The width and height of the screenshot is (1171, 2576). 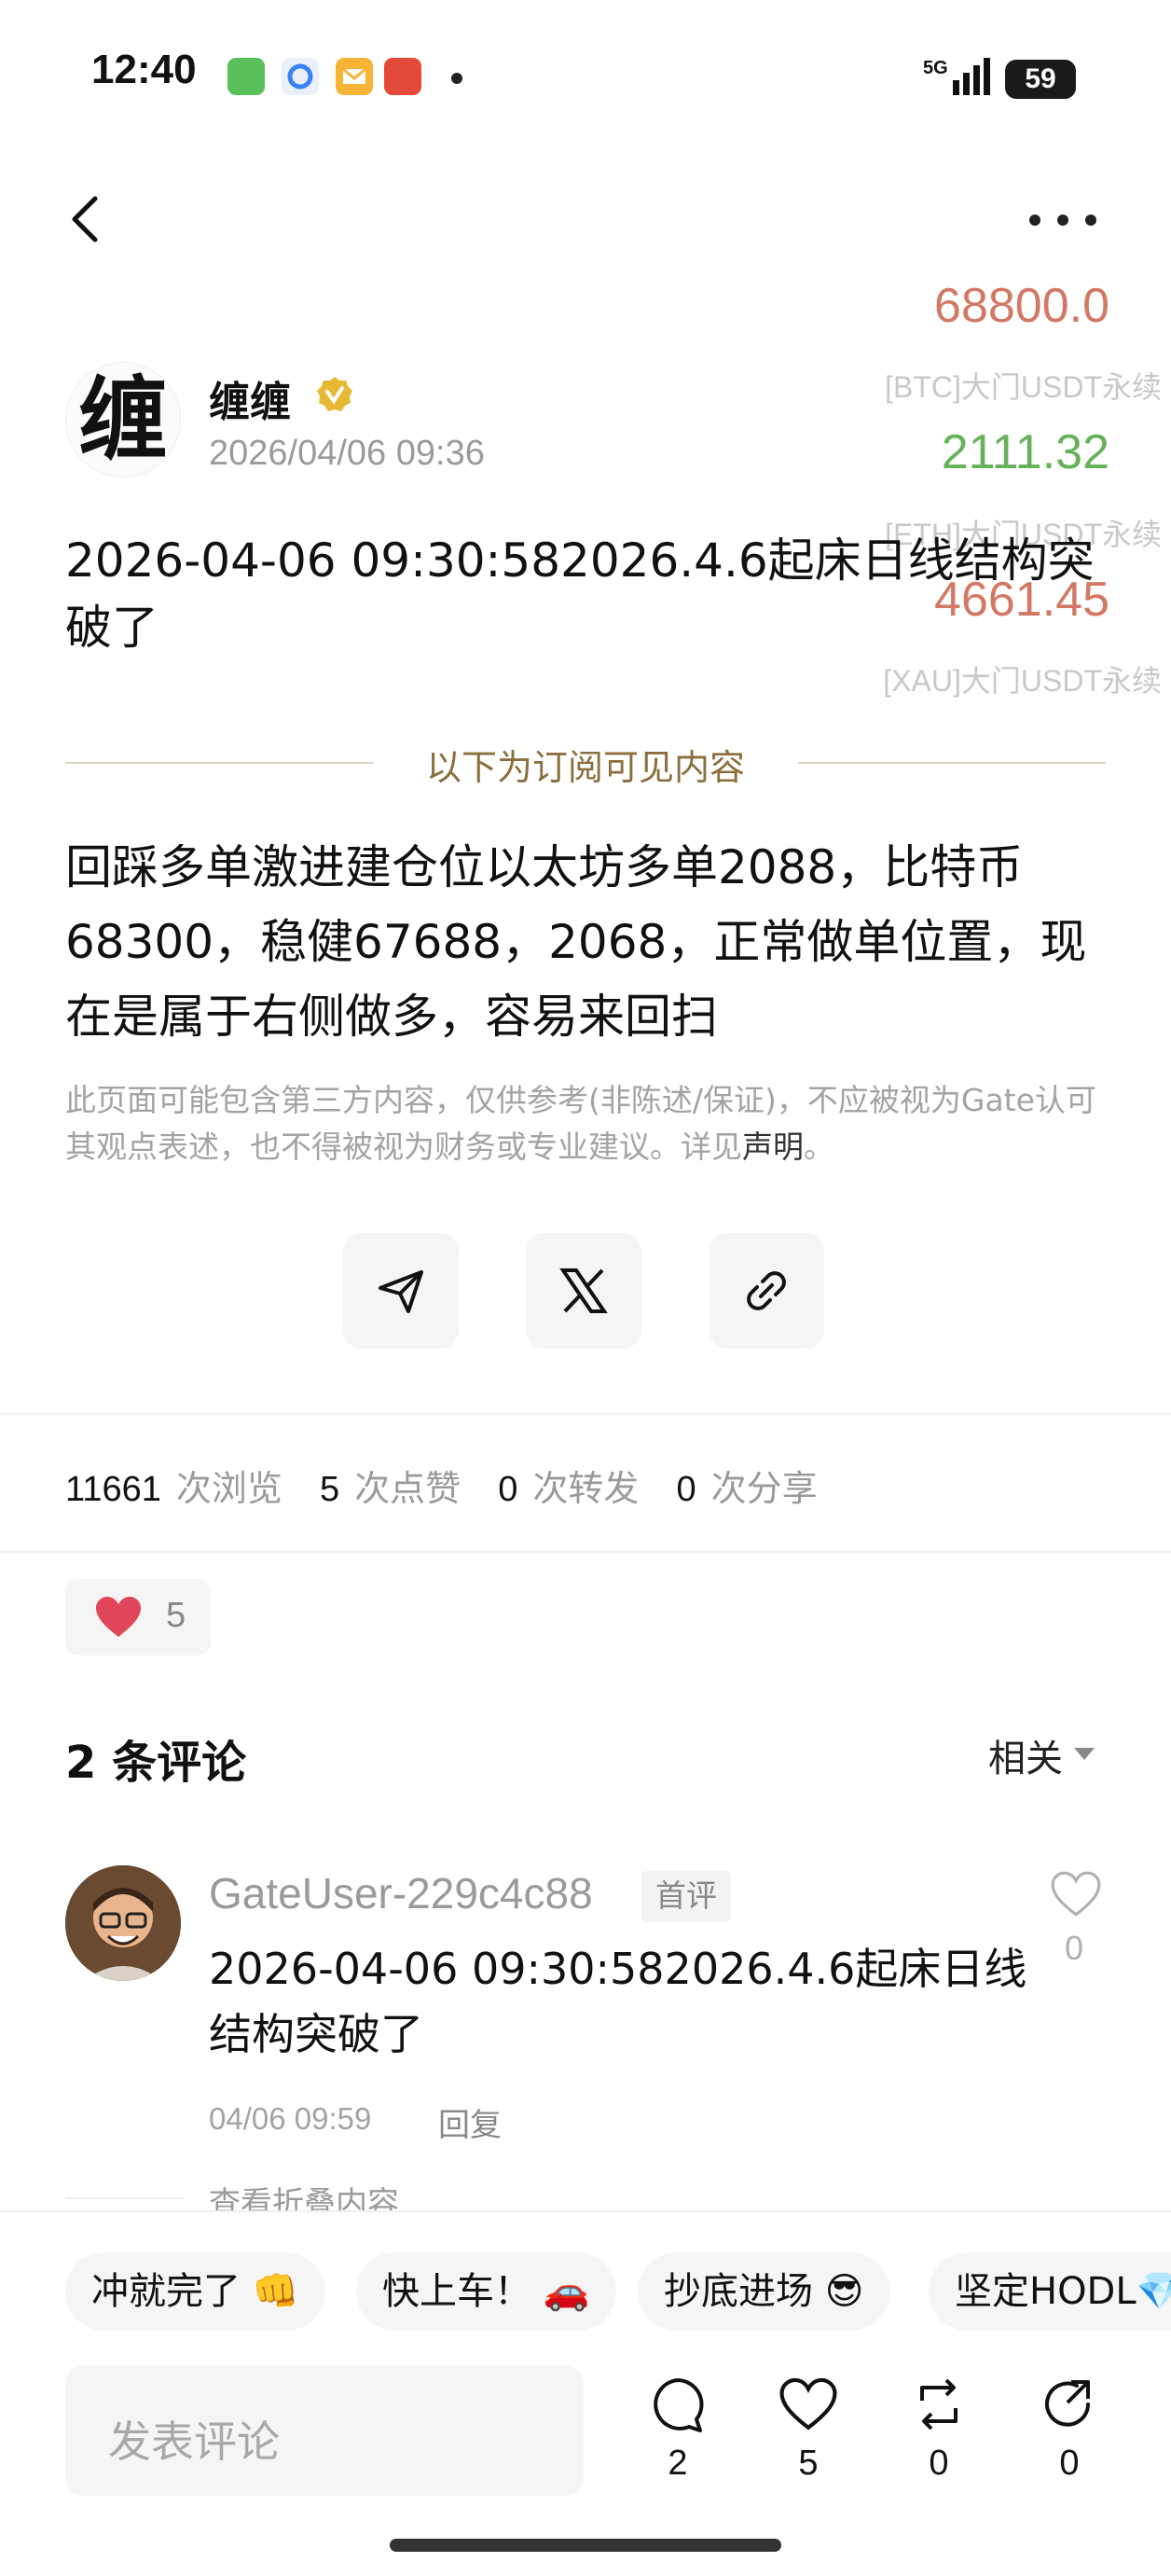 I want to click on chevron-down-icon, so click(x=1084, y=1754).